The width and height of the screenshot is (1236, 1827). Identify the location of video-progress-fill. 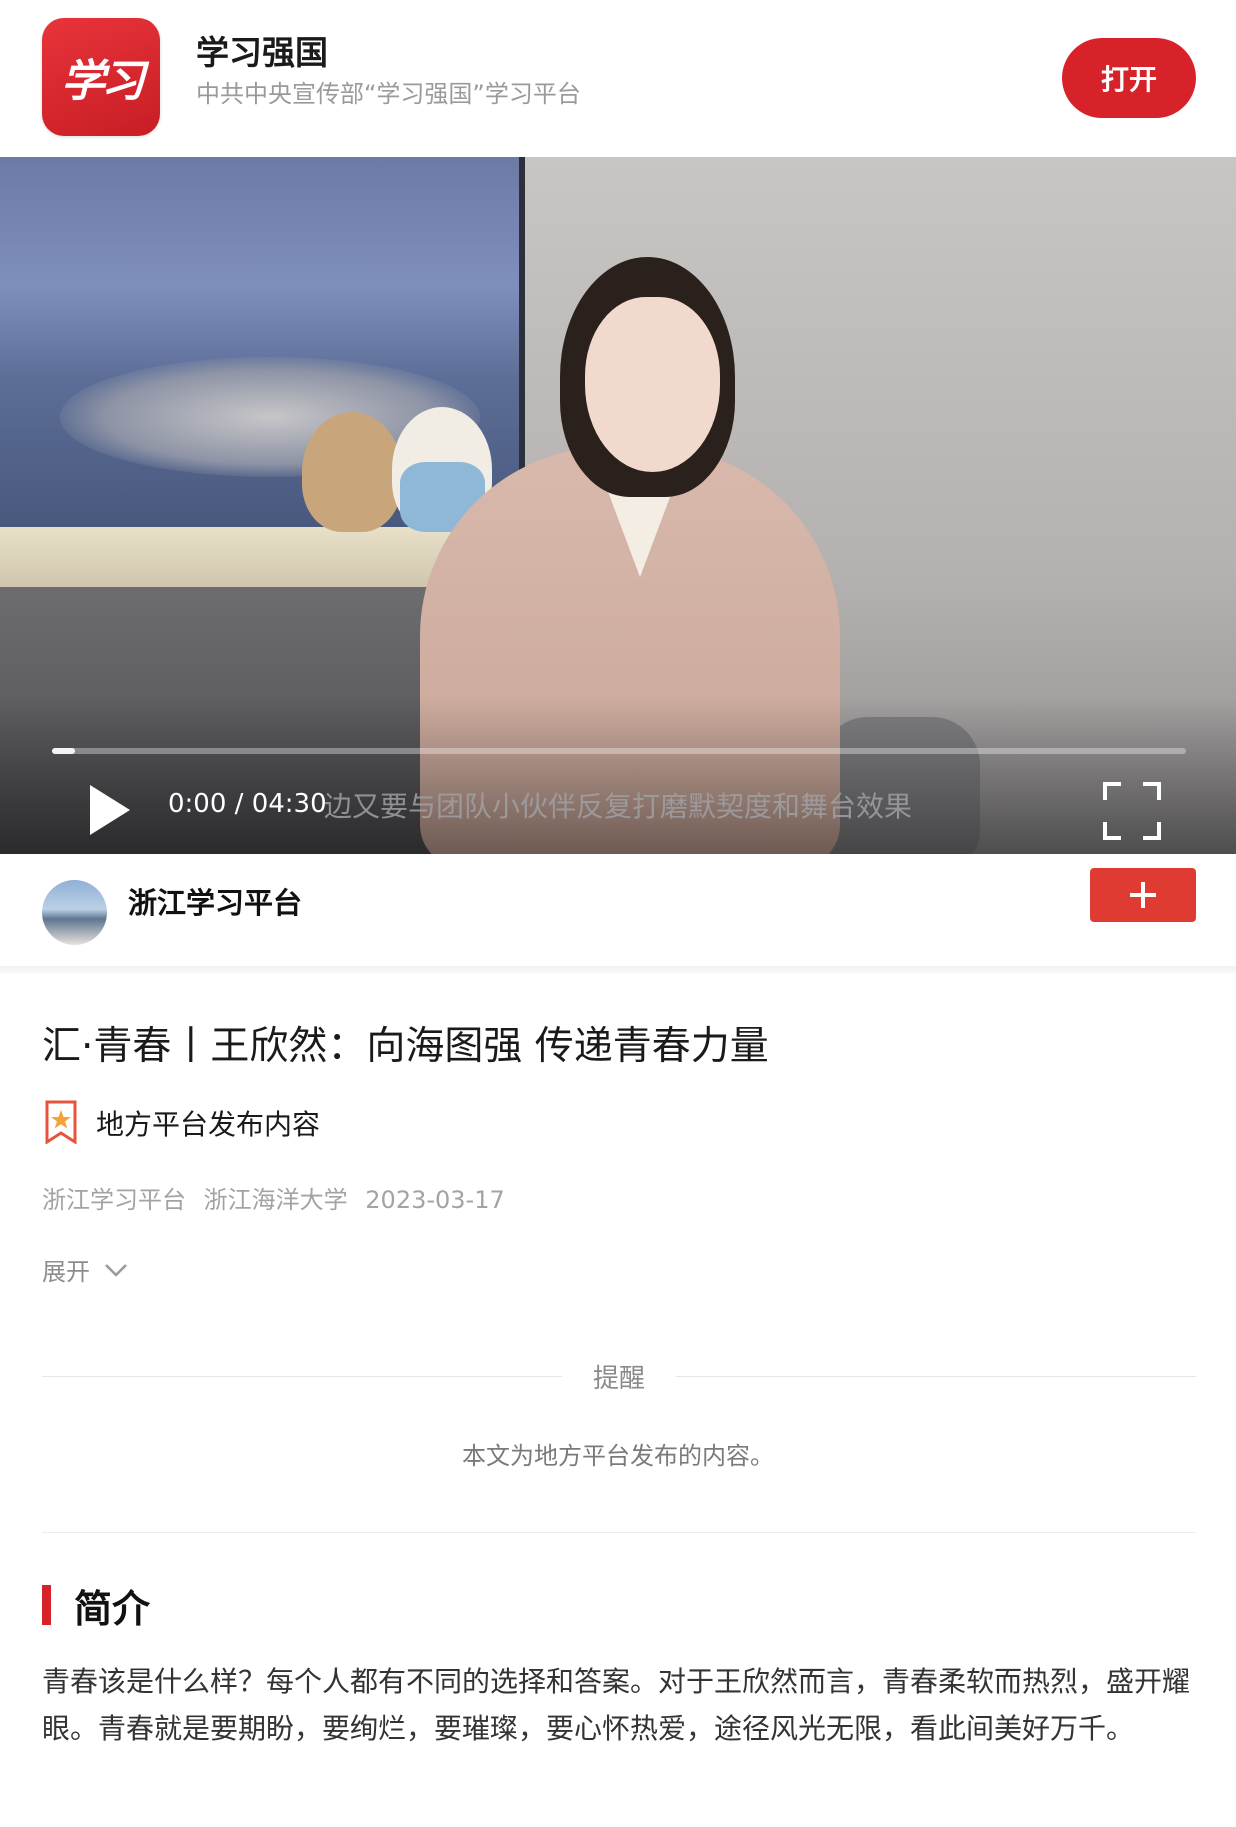
(63, 751).